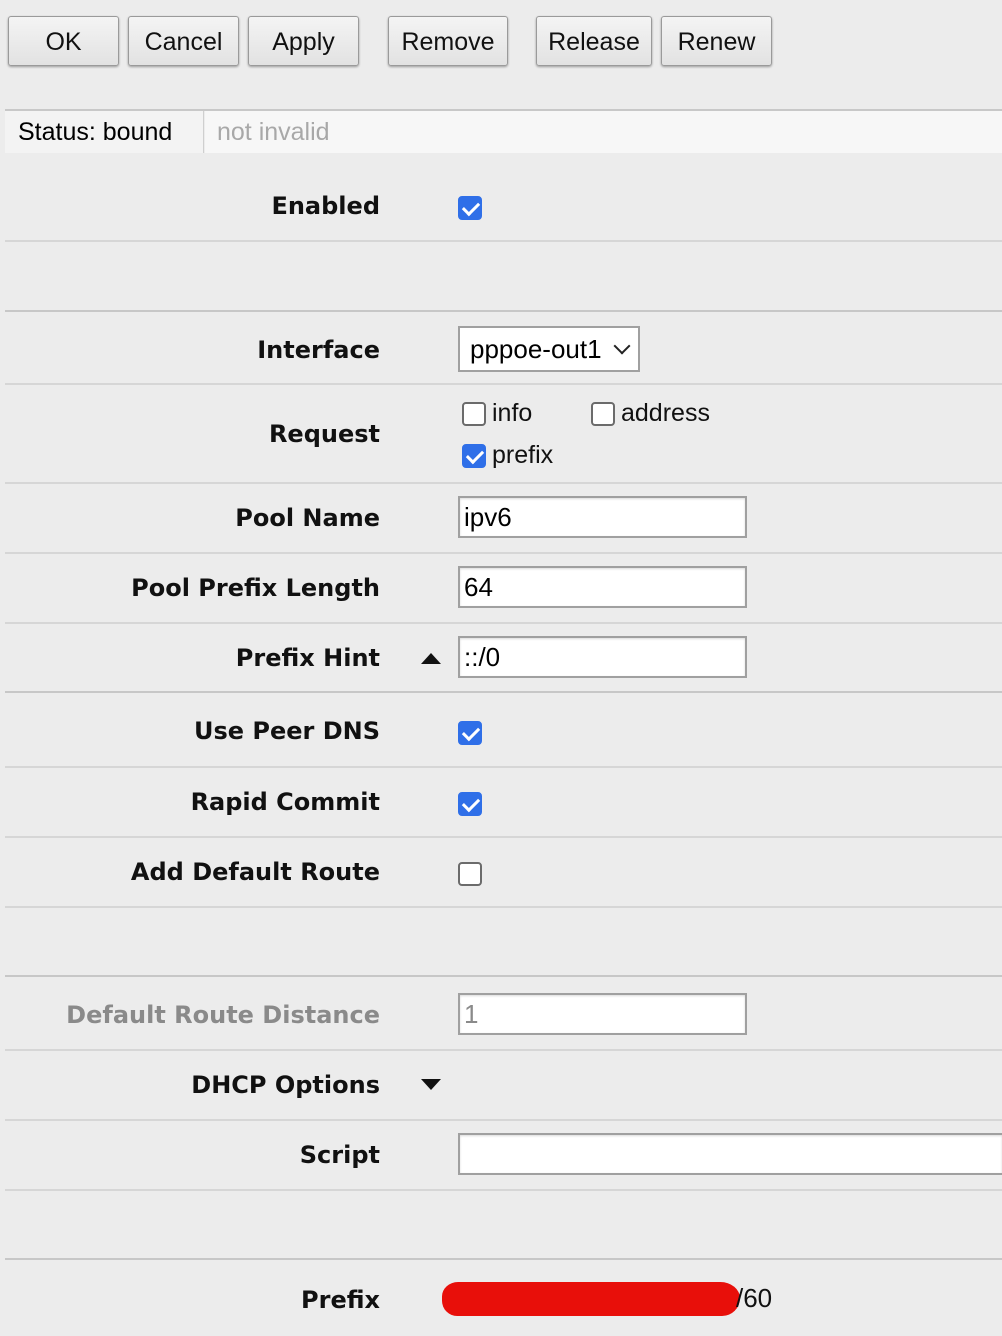 This screenshot has width=1002, height=1336. What do you see at coordinates (470, 804) in the screenshot?
I see `rapid-commit-checkbox` at bounding box center [470, 804].